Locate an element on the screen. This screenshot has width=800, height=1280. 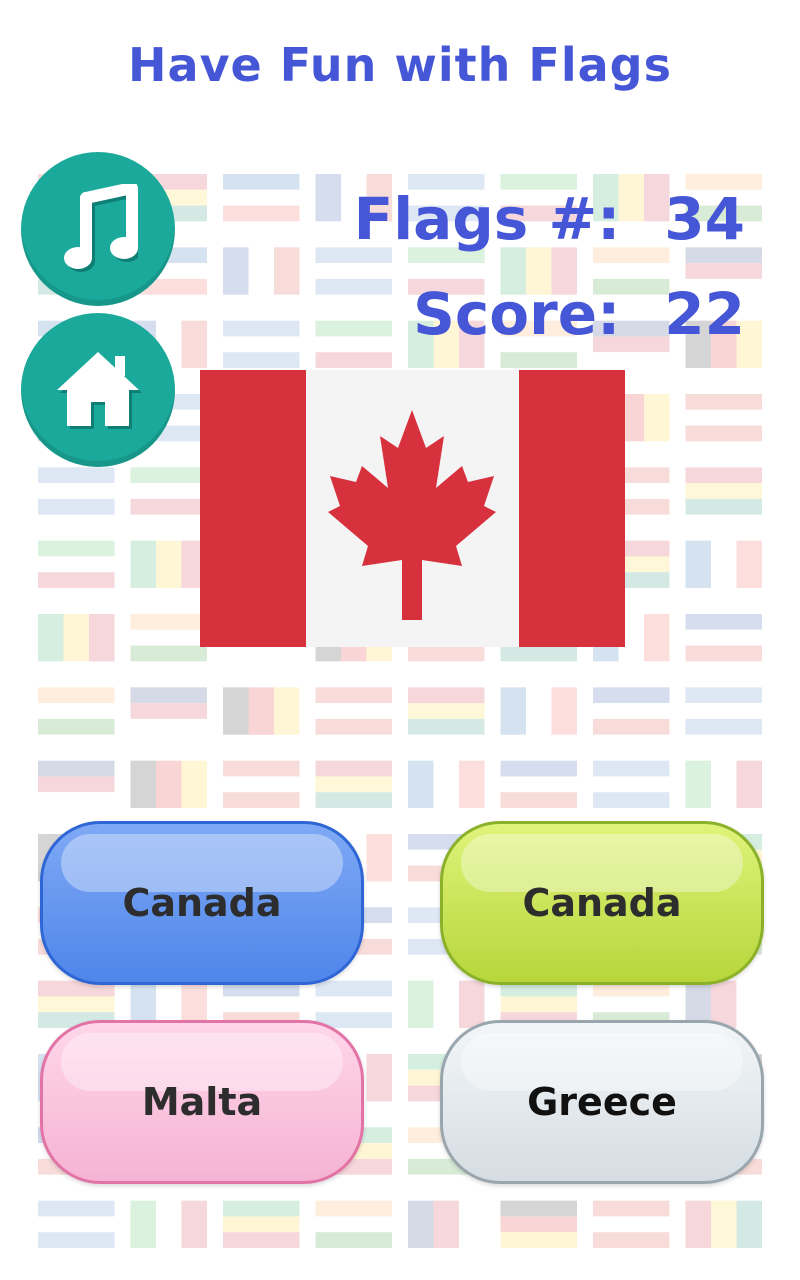
answer-label-3: Malta is located at coordinates (202, 1102).